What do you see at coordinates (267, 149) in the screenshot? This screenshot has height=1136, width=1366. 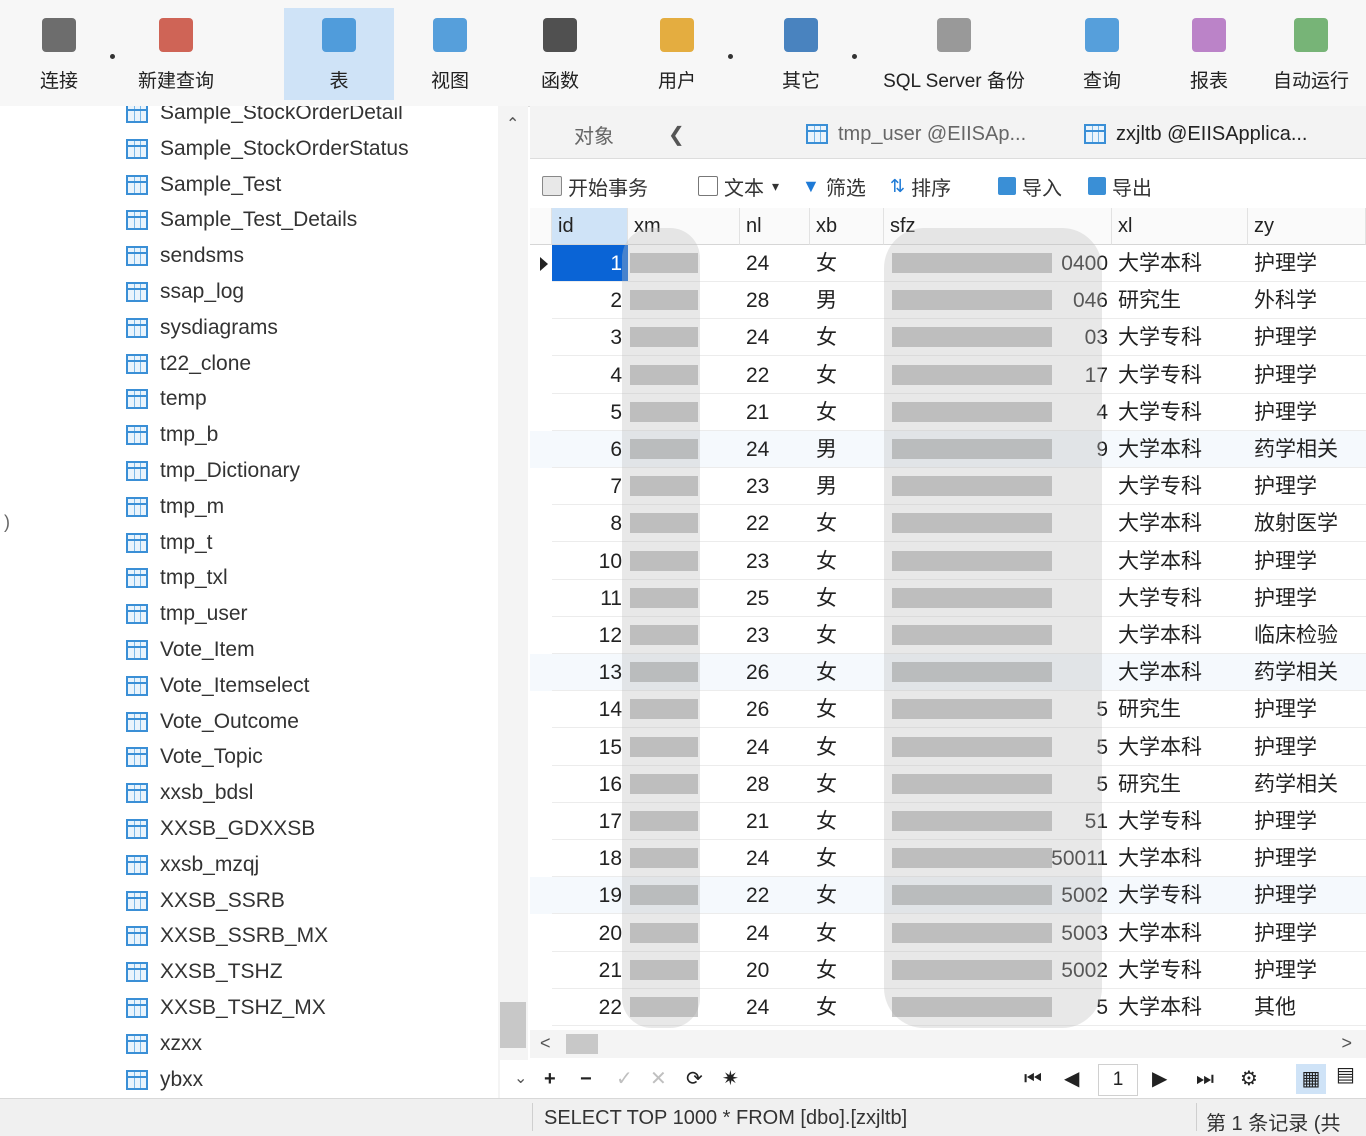 I see `tree-item-table: Sample_StockOrderStatus` at bounding box center [267, 149].